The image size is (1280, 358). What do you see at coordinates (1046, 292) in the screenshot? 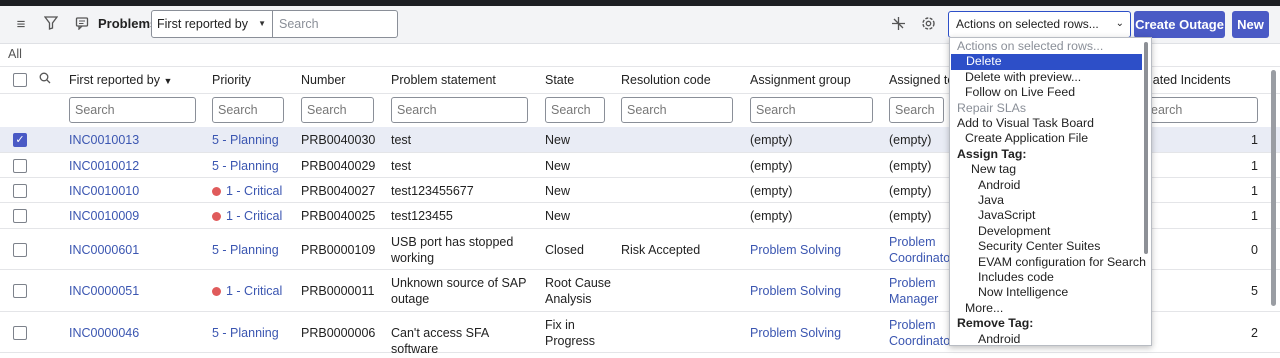
I see `menu-item: Now Intelligence` at bounding box center [1046, 292].